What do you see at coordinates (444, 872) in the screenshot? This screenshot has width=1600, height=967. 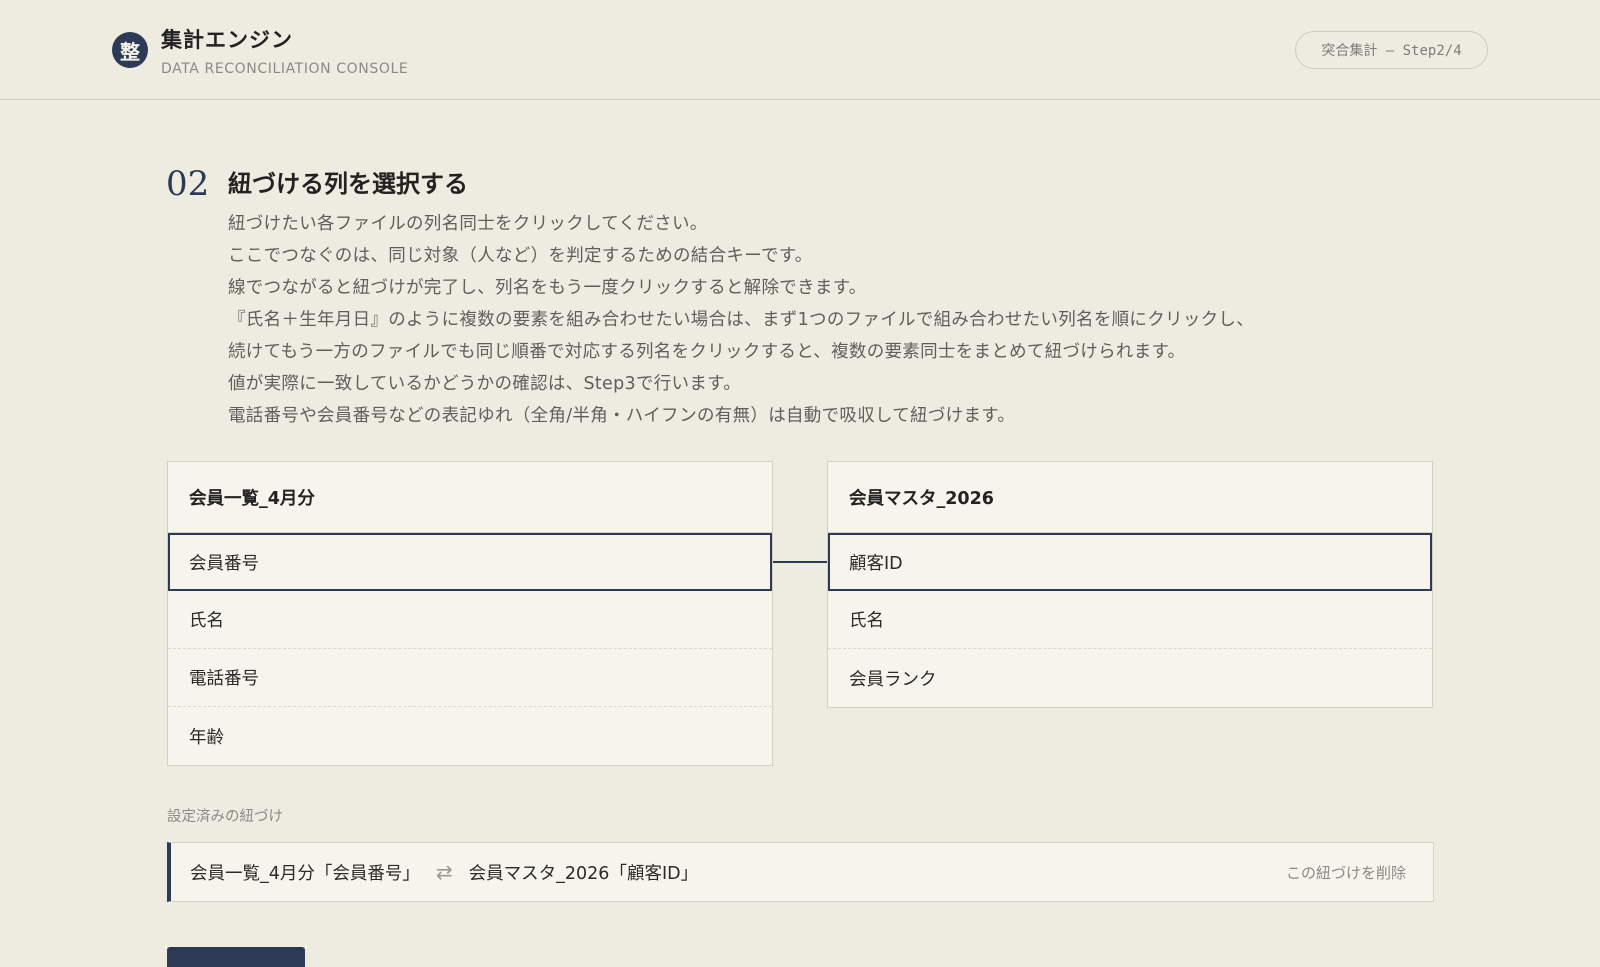 I see `swap-arrows-icon: ⇄` at bounding box center [444, 872].